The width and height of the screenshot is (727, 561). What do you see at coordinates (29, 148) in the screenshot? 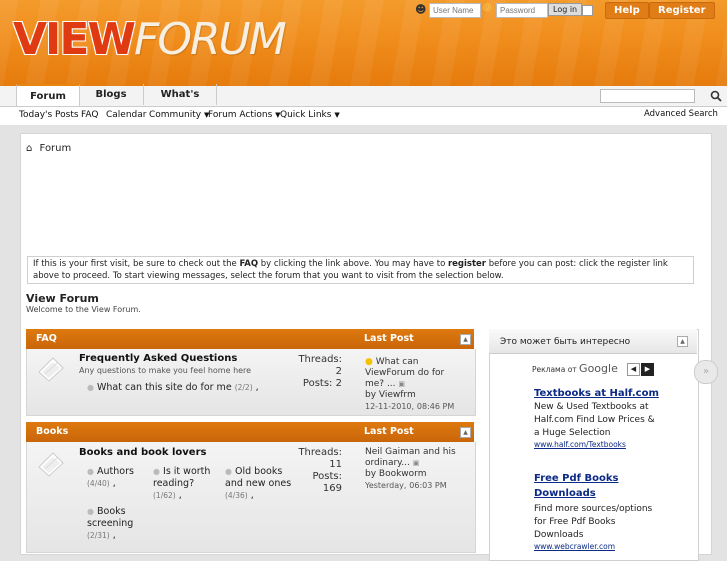
I see `home-icon: ⌂` at bounding box center [29, 148].